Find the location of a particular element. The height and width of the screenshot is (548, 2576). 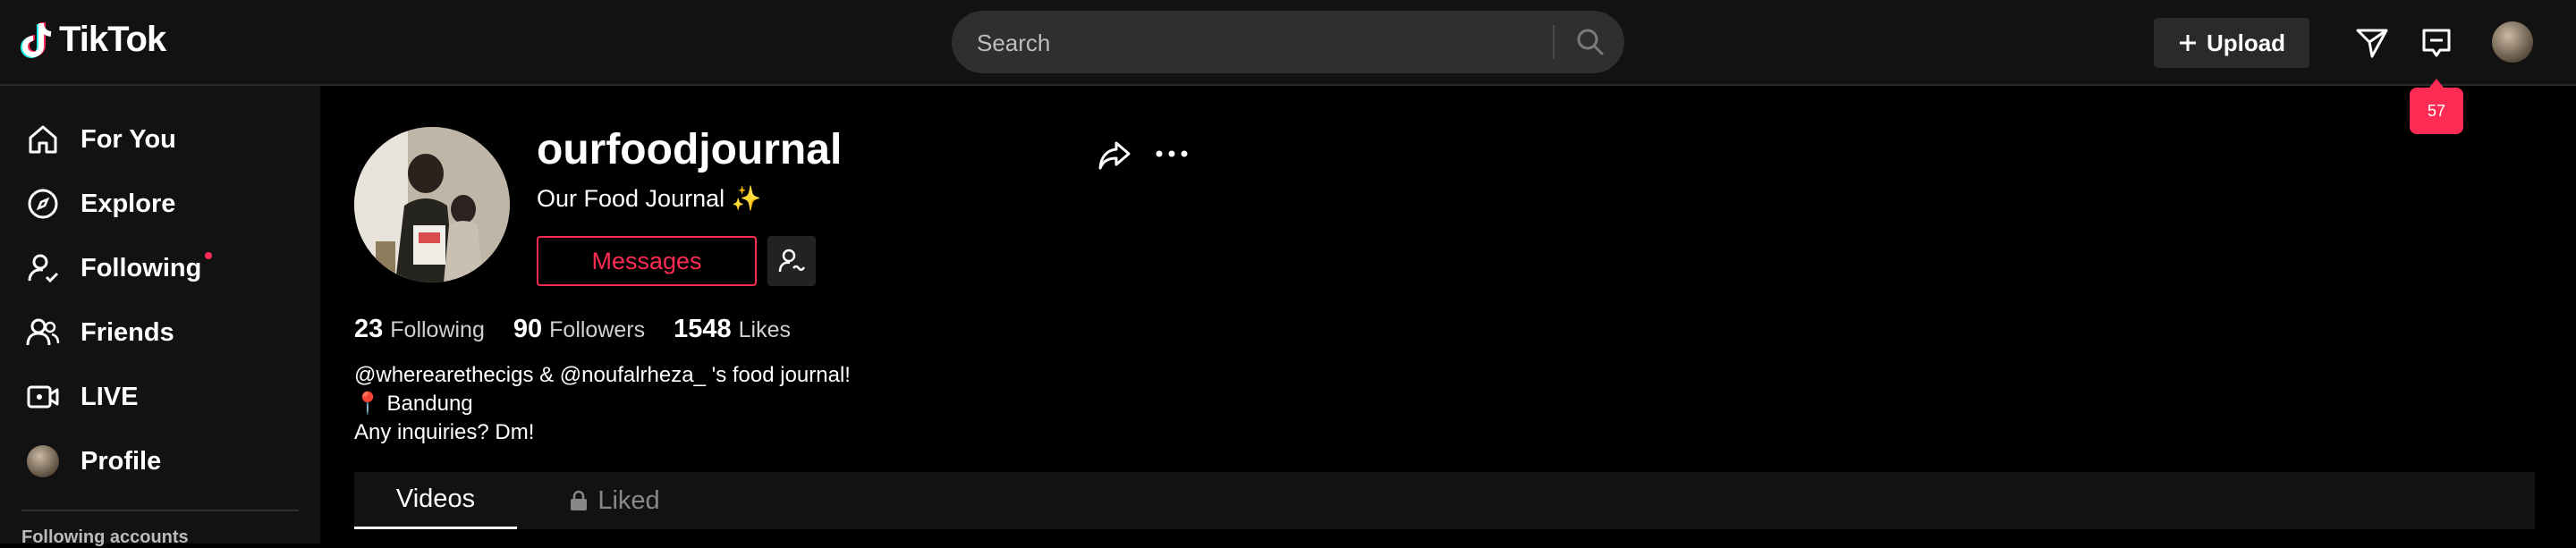

sidebar-item-friends: Friends is located at coordinates (99, 333).